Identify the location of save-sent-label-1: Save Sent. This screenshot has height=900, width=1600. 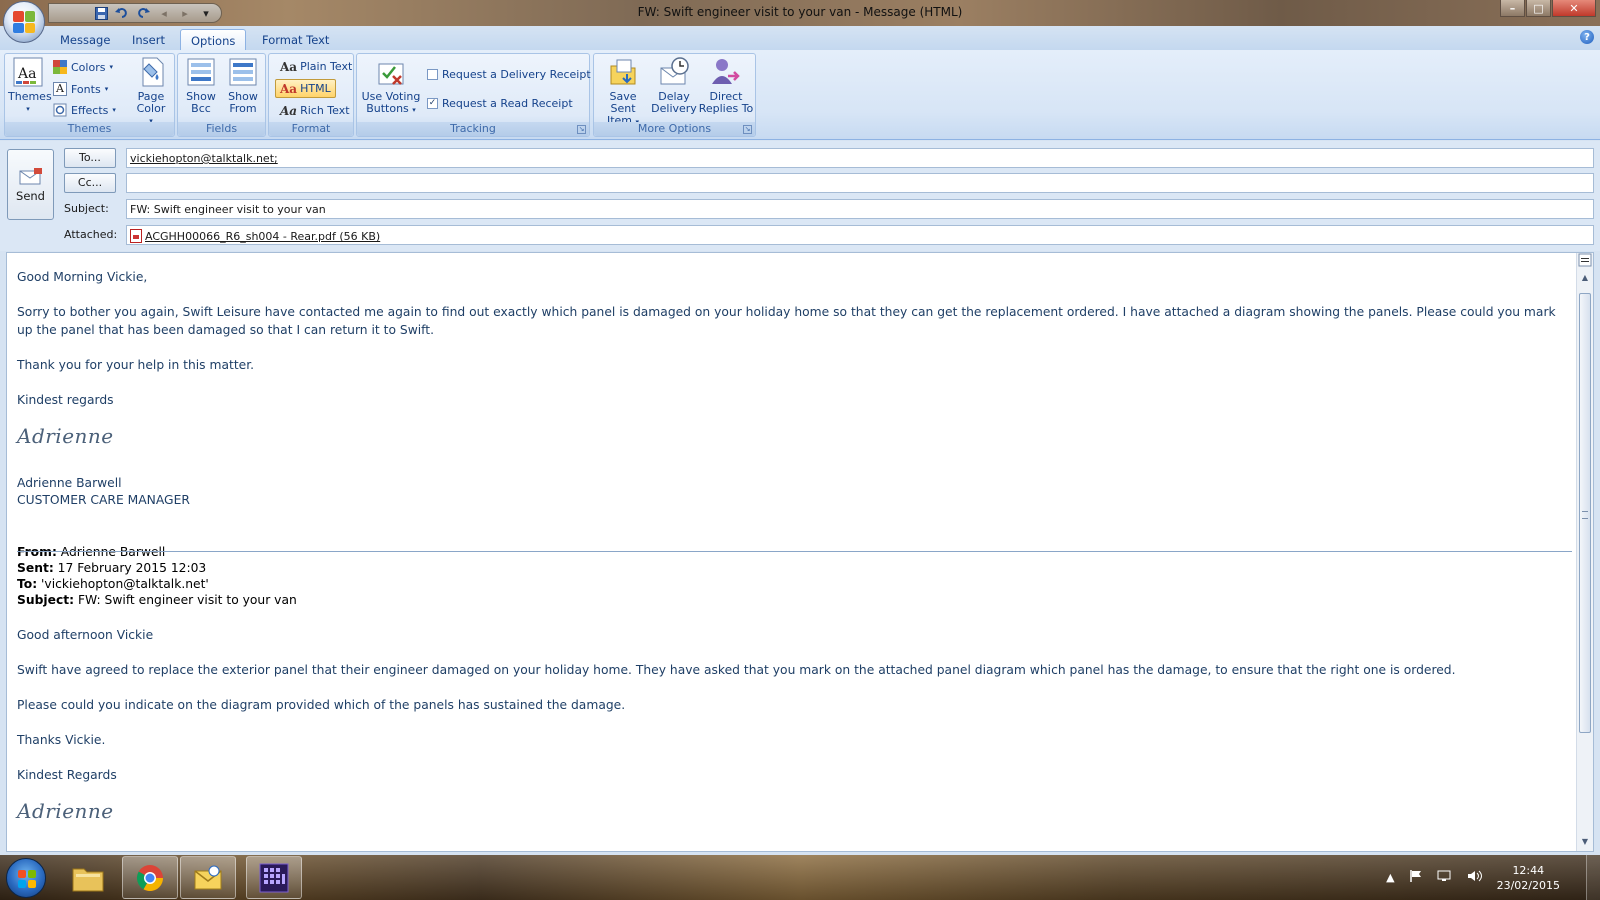
(623, 102).